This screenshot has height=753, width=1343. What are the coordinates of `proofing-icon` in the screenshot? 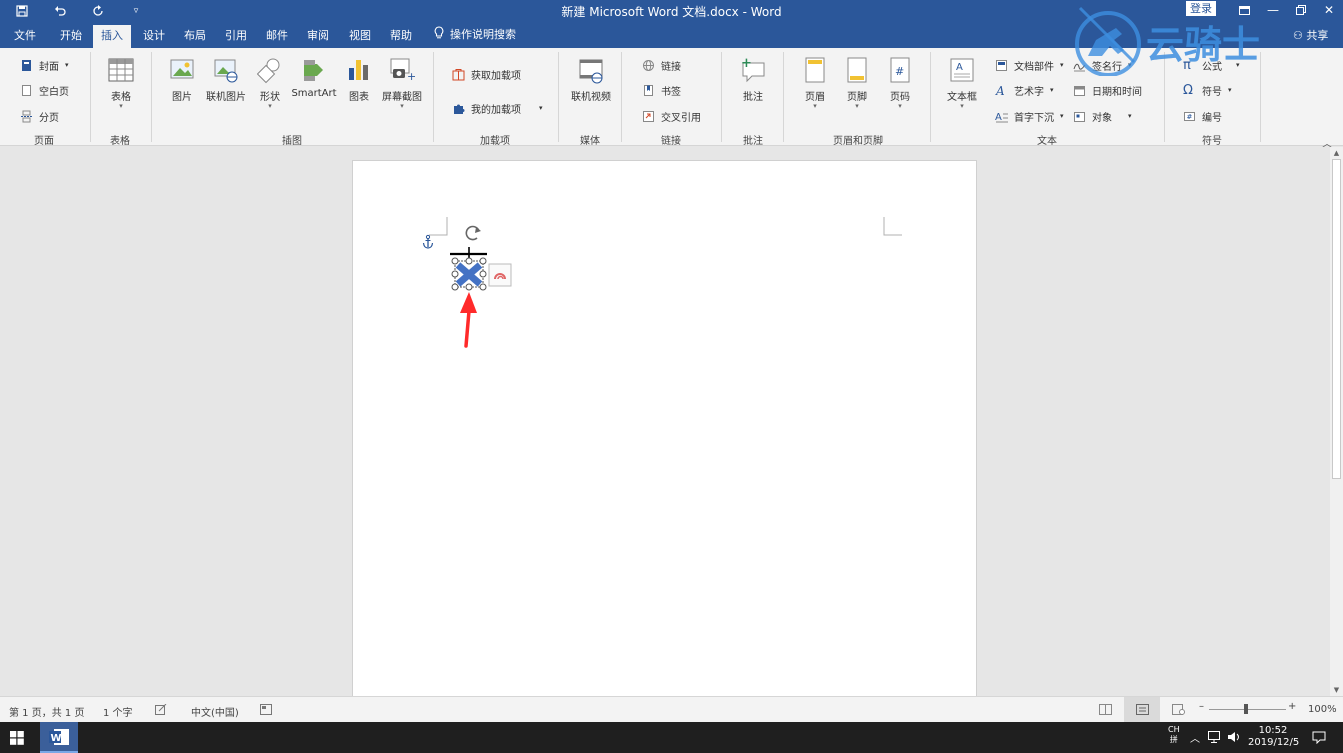 It's located at (161, 710).